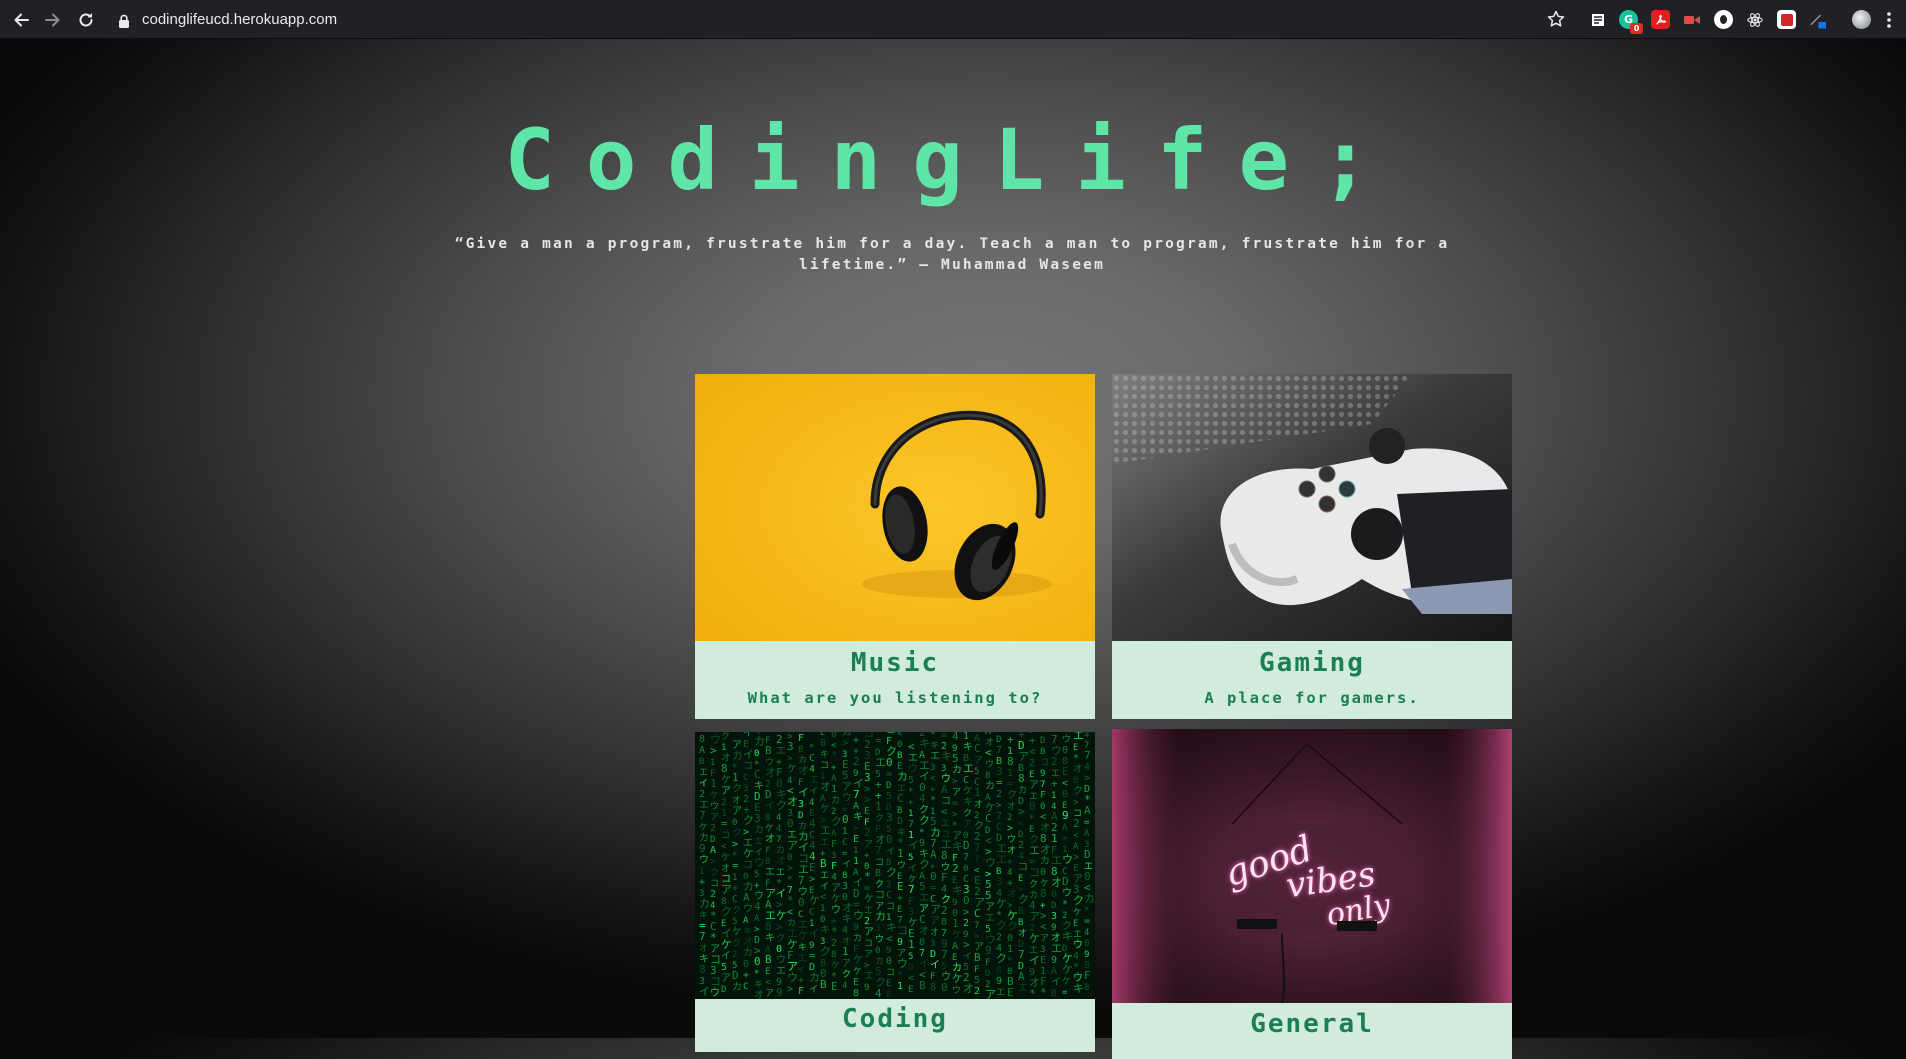 The height and width of the screenshot is (1059, 1906). What do you see at coordinates (988, 950) in the screenshot?
I see `matrix-glyph: 9` at bounding box center [988, 950].